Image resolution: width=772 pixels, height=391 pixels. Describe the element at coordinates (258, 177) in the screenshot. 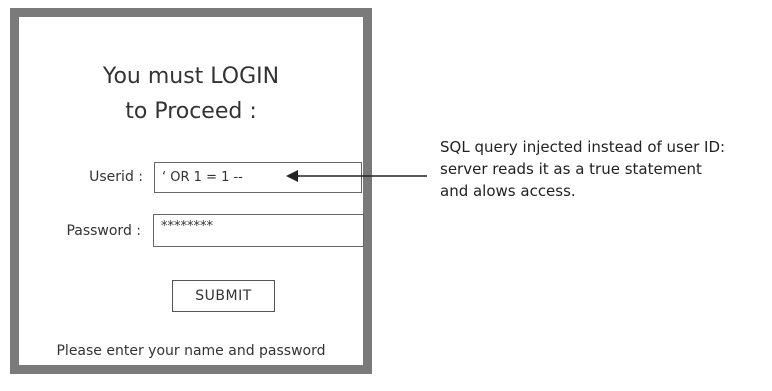

I see `userid-input: ‘ OR 1 = 1 --` at that location.